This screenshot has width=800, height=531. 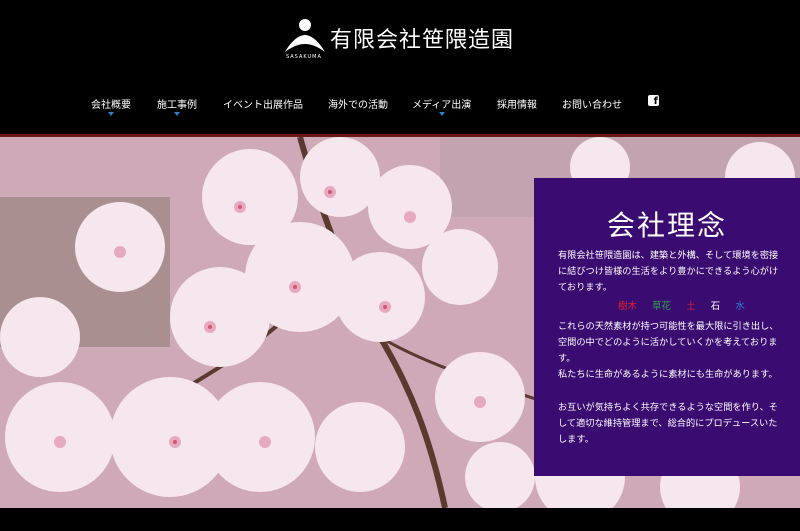 I want to click on element-water: 水, so click(x=740, y=306).